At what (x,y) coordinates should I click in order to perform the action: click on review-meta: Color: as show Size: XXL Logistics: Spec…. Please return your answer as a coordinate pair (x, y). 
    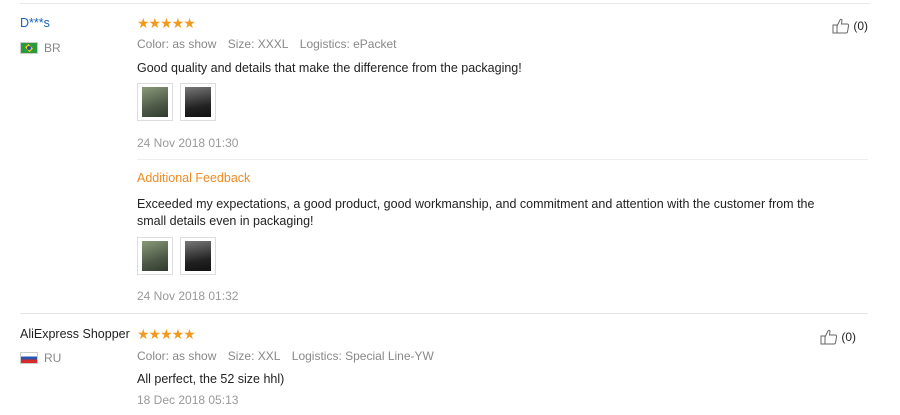
    Looking at the image, I should click on (289, 356).